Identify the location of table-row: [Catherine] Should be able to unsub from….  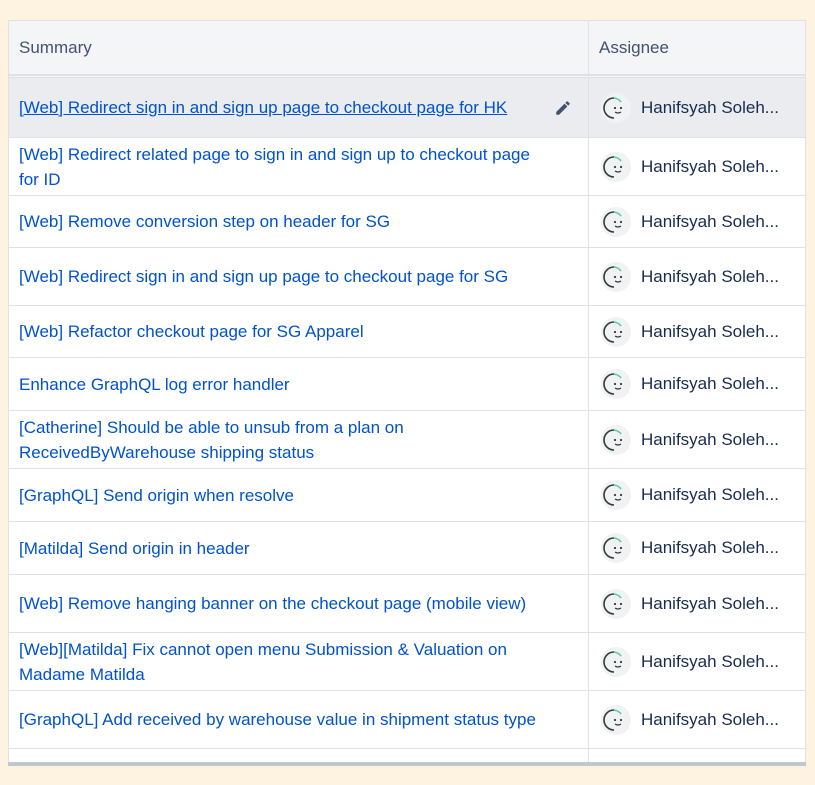
(407, 440).